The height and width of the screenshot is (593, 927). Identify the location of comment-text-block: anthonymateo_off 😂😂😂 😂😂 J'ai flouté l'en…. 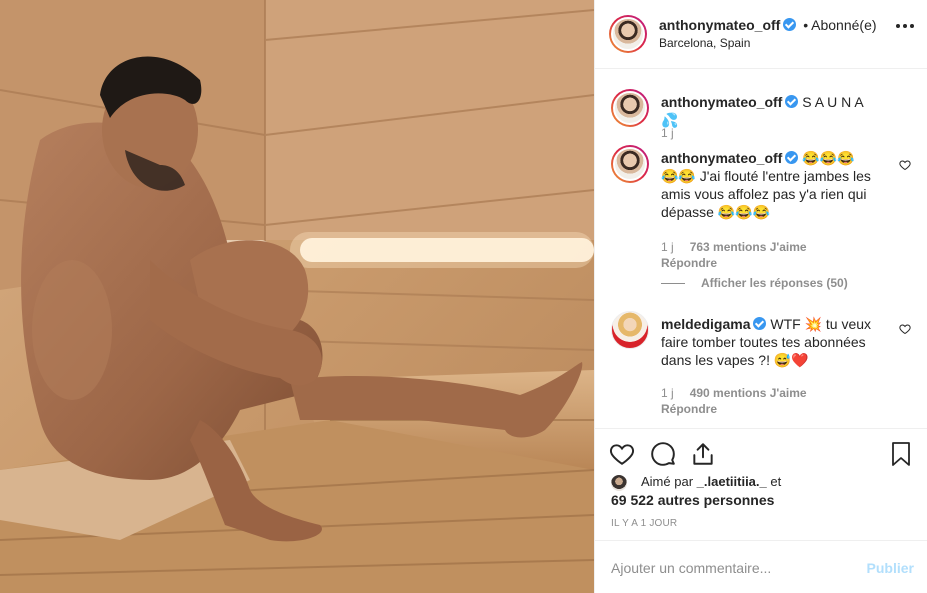
(768, 185).